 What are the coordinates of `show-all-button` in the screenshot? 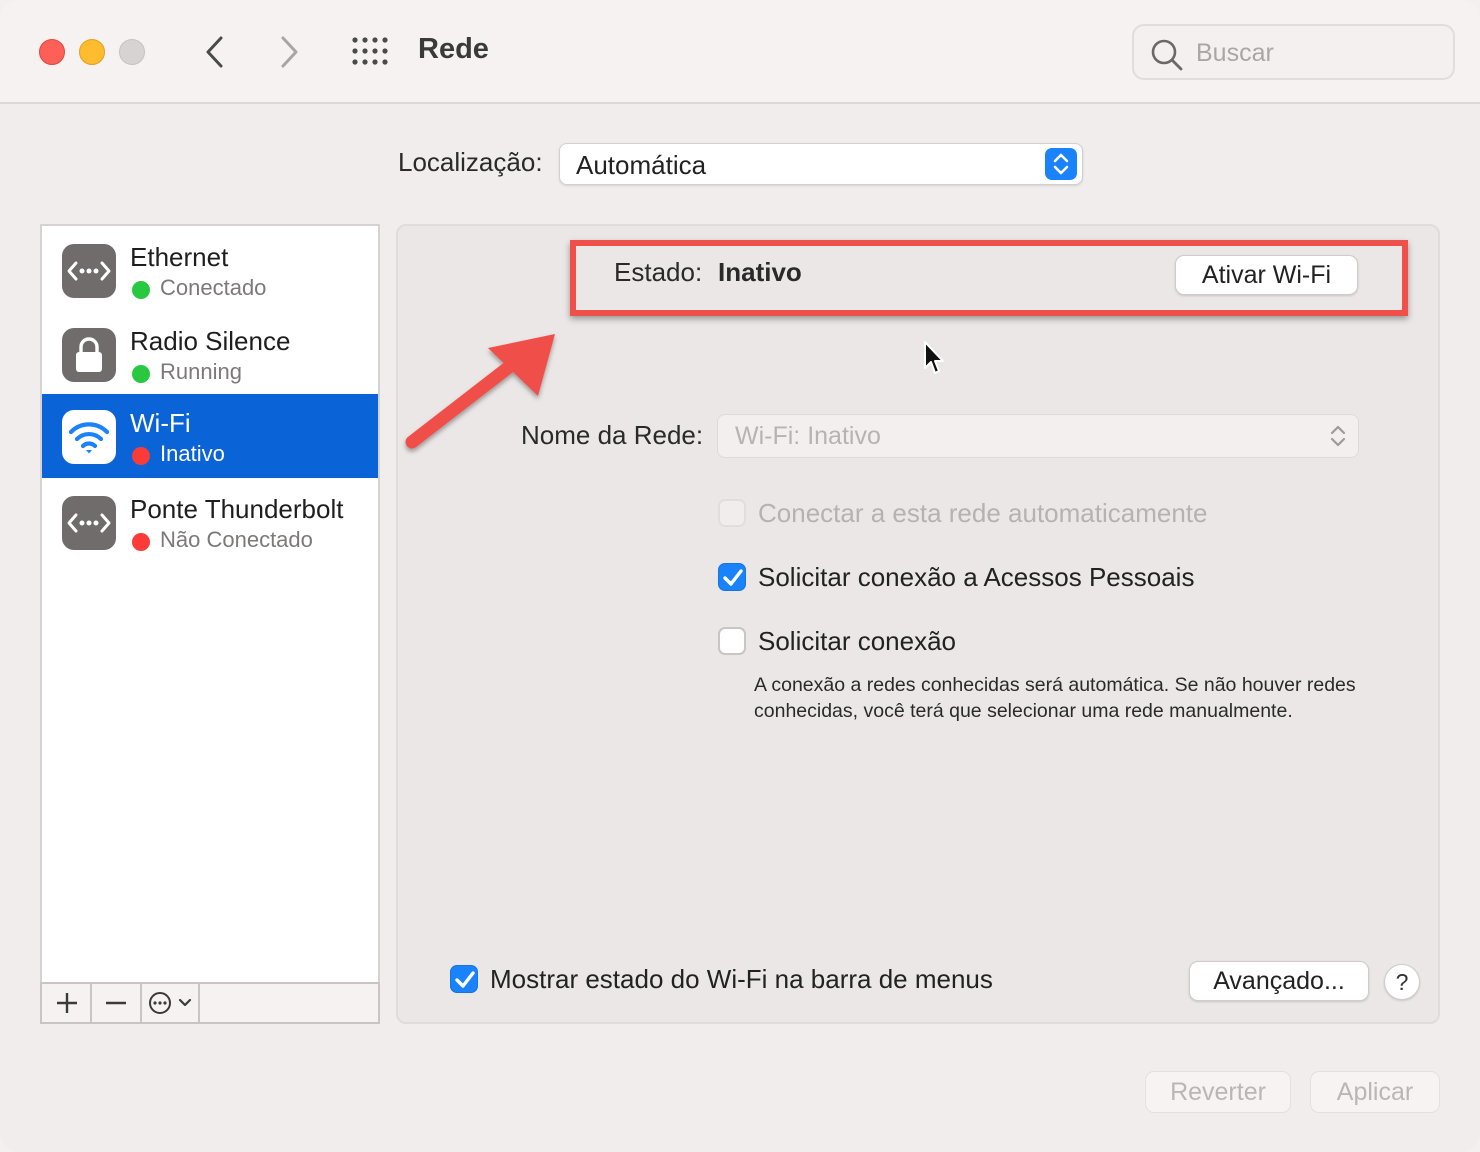 It's located at (370, 52).